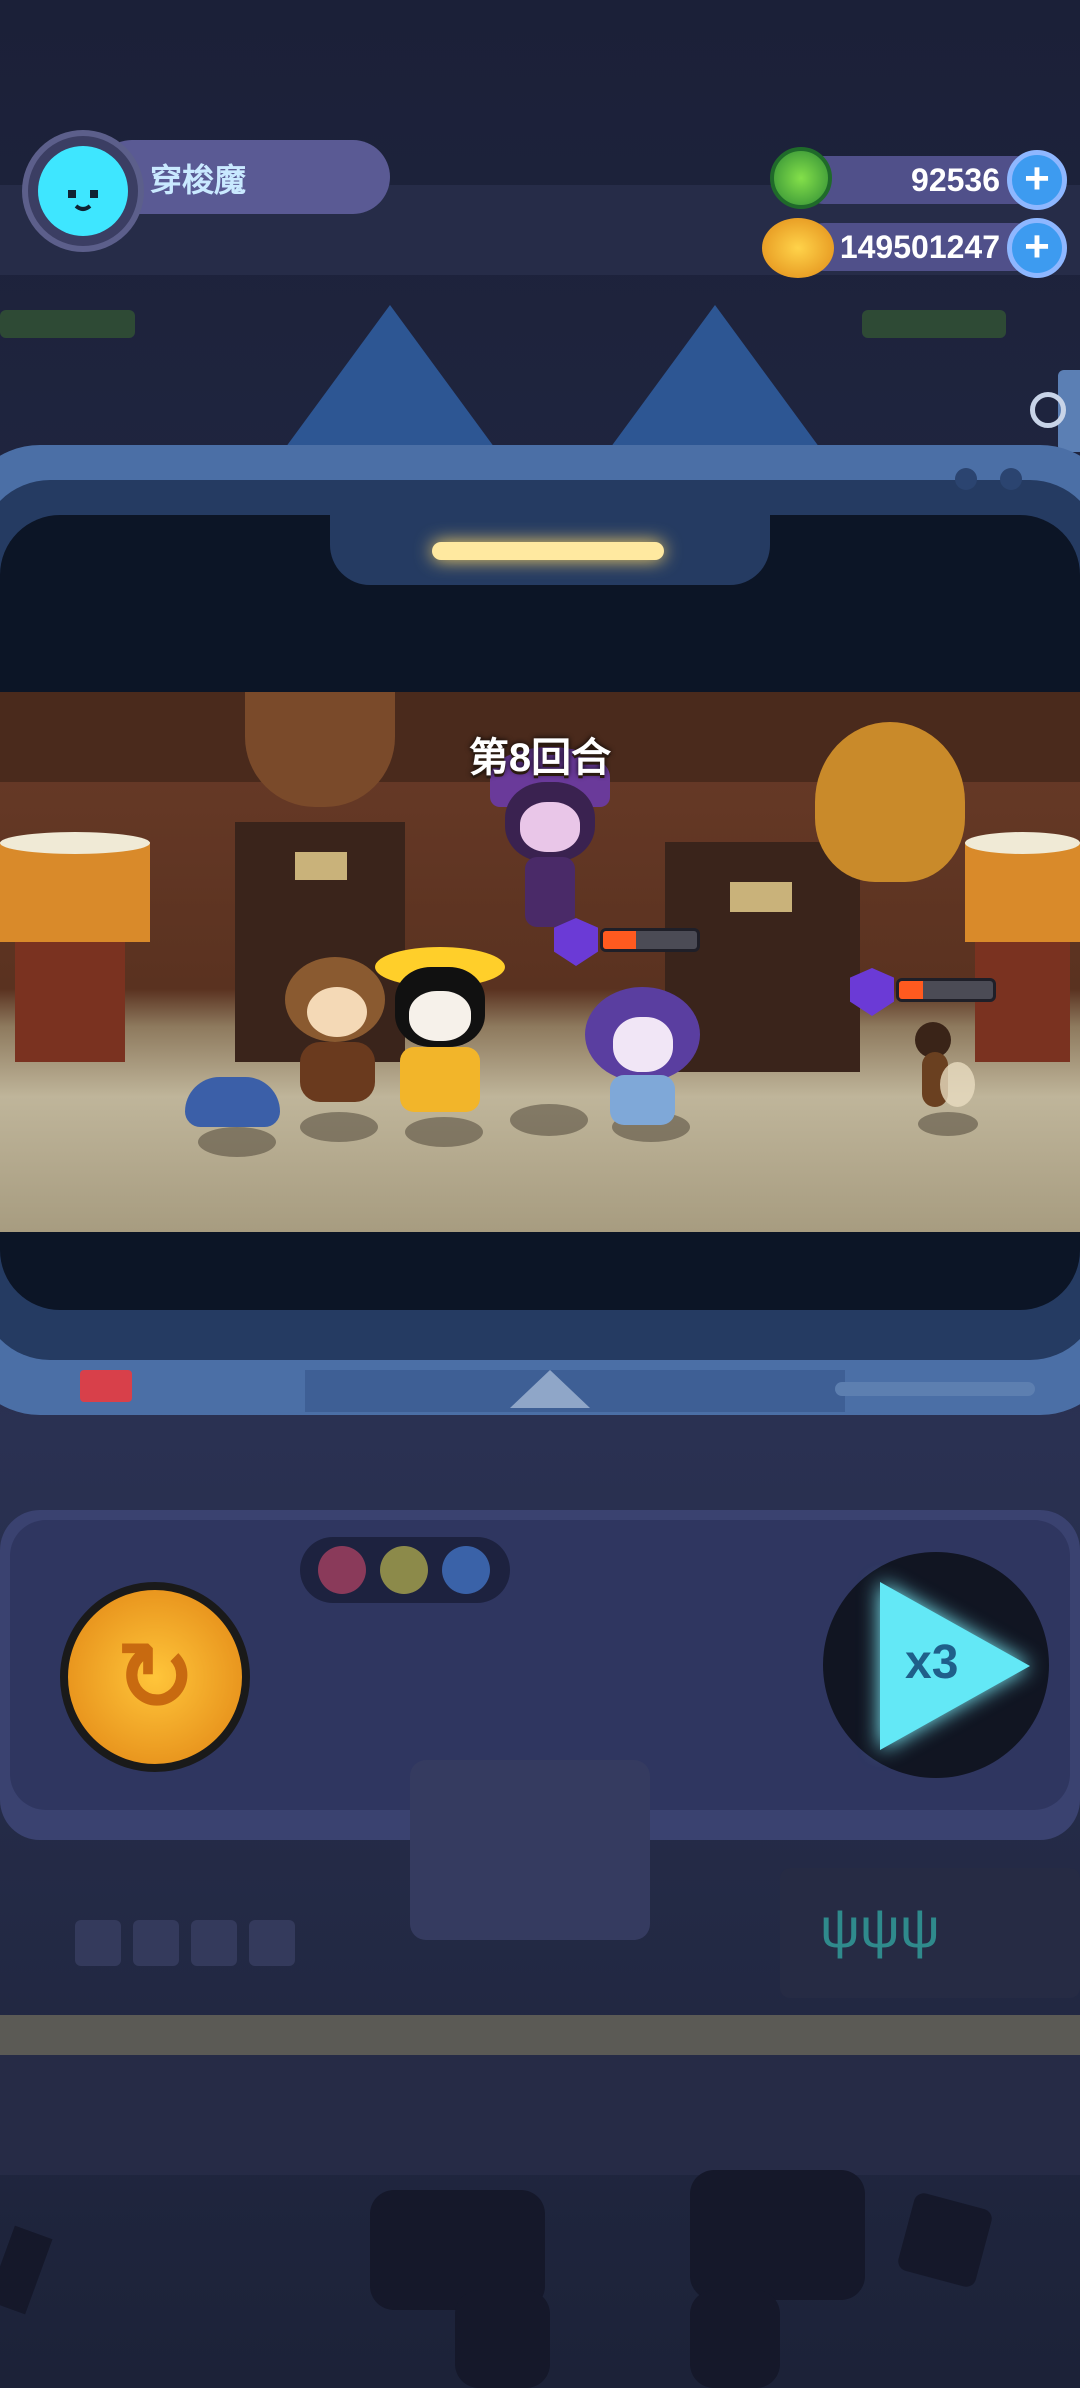 This screenshot has height=2388, width=1080. What do you see at coordinates (880, 1927) in the screenshot?
I see `sprout-icons: ψψψ` at bounding box center [880, 1927].